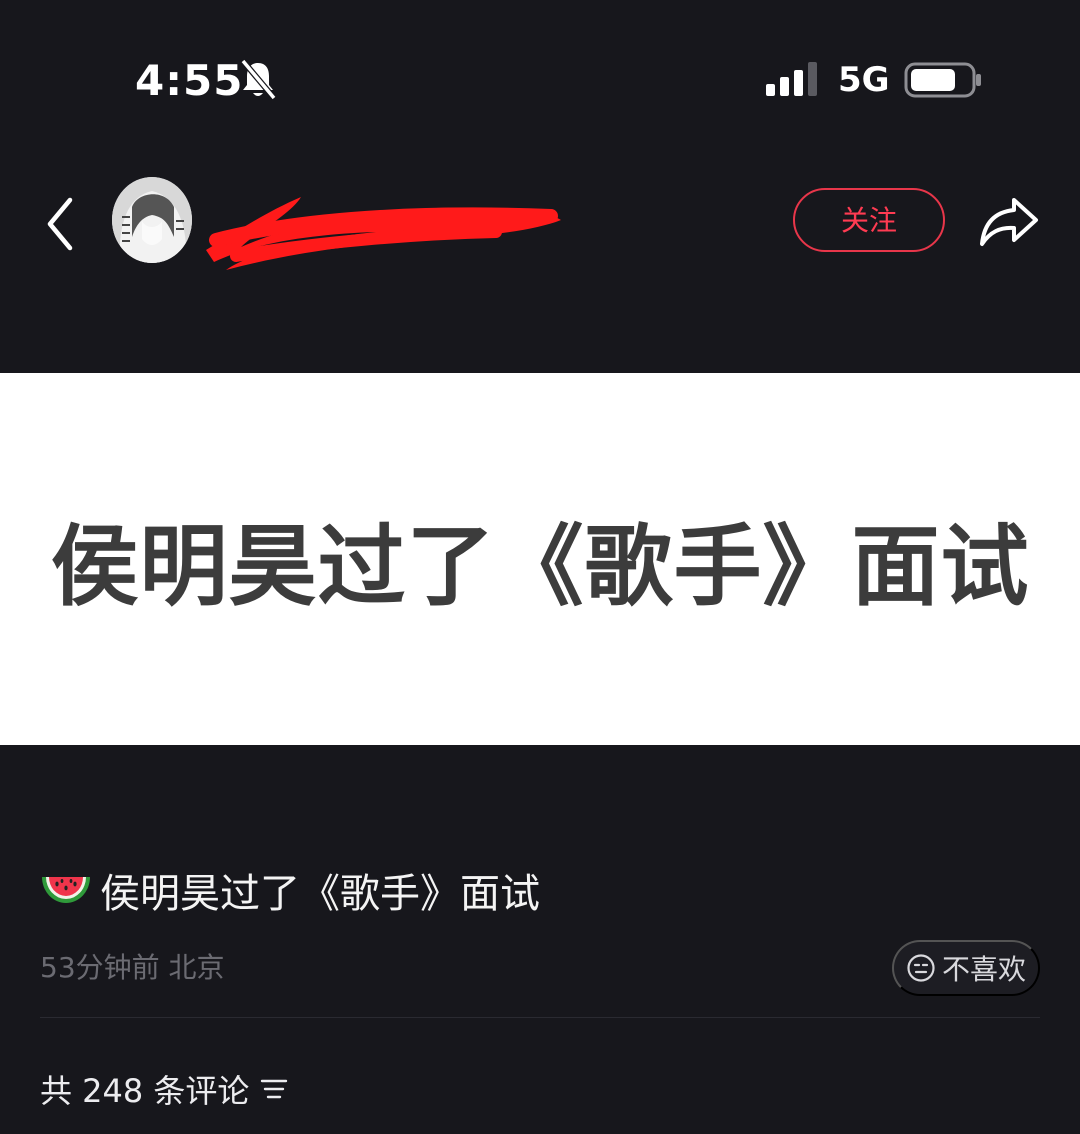 This screenshot has width=1080, height=1134. What do you see at coordinates (869, 220) in the screenshot?
I see `follow-button: 关注` at bounding box center [869, 220].